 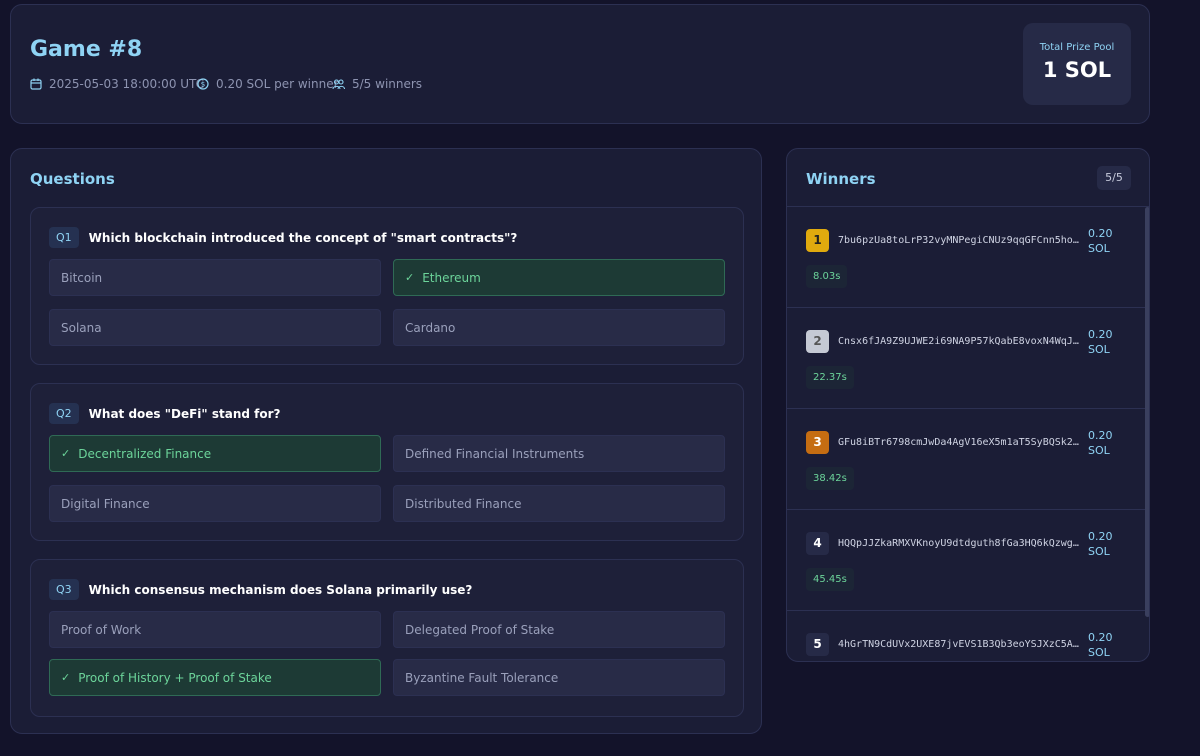 I want to click on option-proof-of-work: Proof of Work, so click(x=215, y=629).